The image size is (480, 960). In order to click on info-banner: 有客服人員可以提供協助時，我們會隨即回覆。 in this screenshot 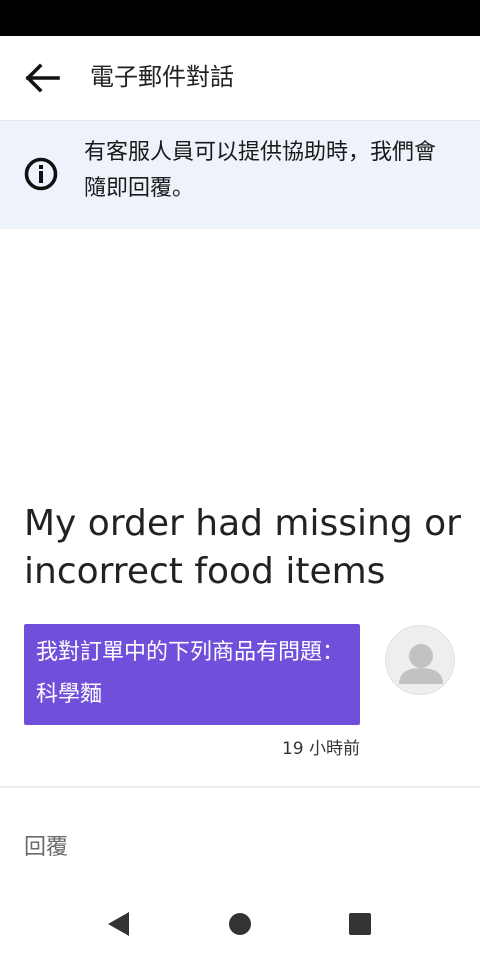, I will do `click(240, 175)`.